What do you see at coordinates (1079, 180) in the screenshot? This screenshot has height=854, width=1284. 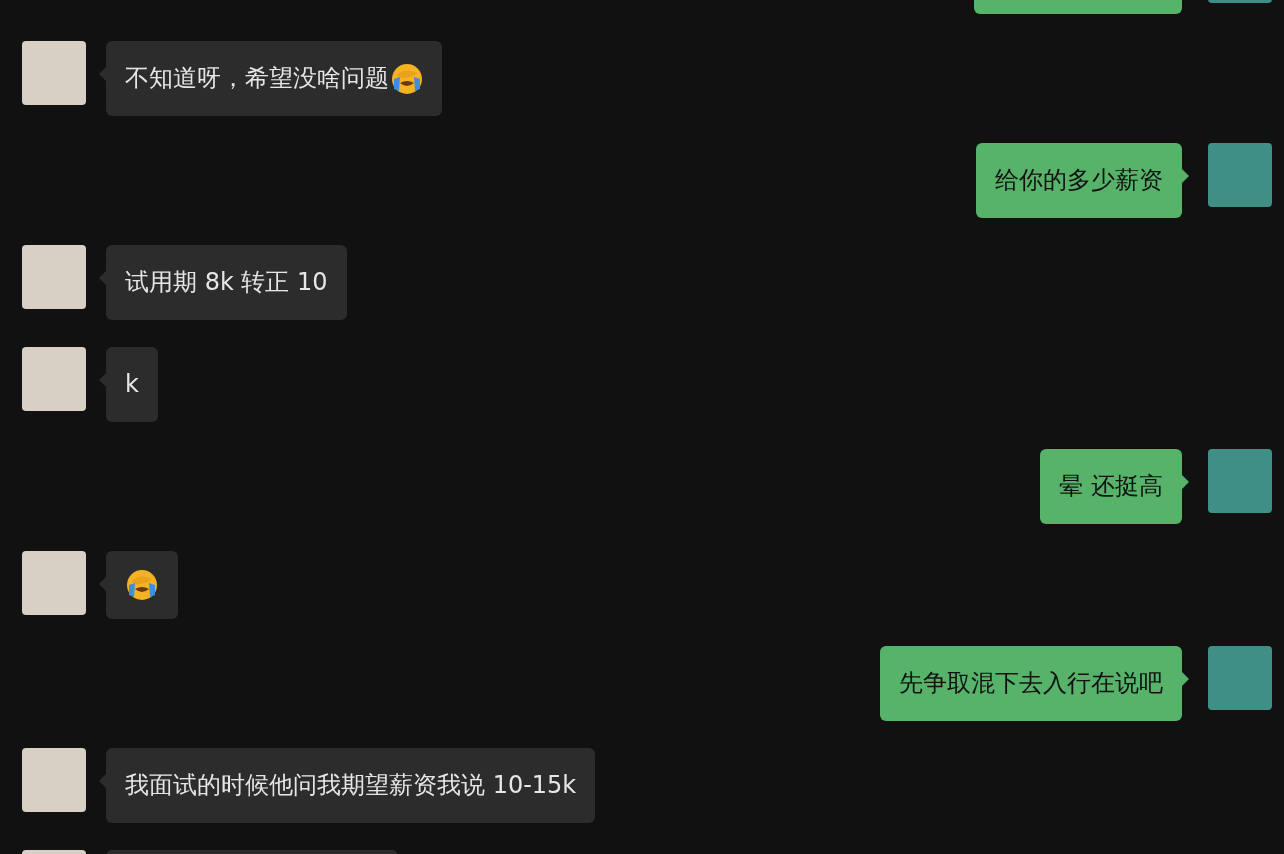 I see `message-text: 给你的多少薪资` at bounding box center [1079, 180].